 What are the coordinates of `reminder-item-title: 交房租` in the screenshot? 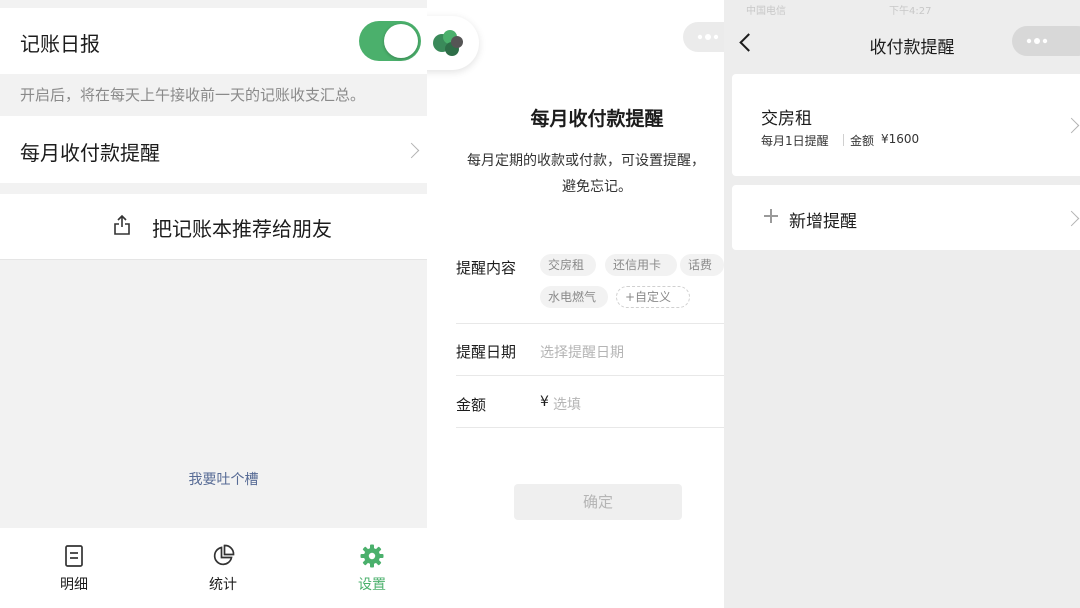 It's located at (786, 119).